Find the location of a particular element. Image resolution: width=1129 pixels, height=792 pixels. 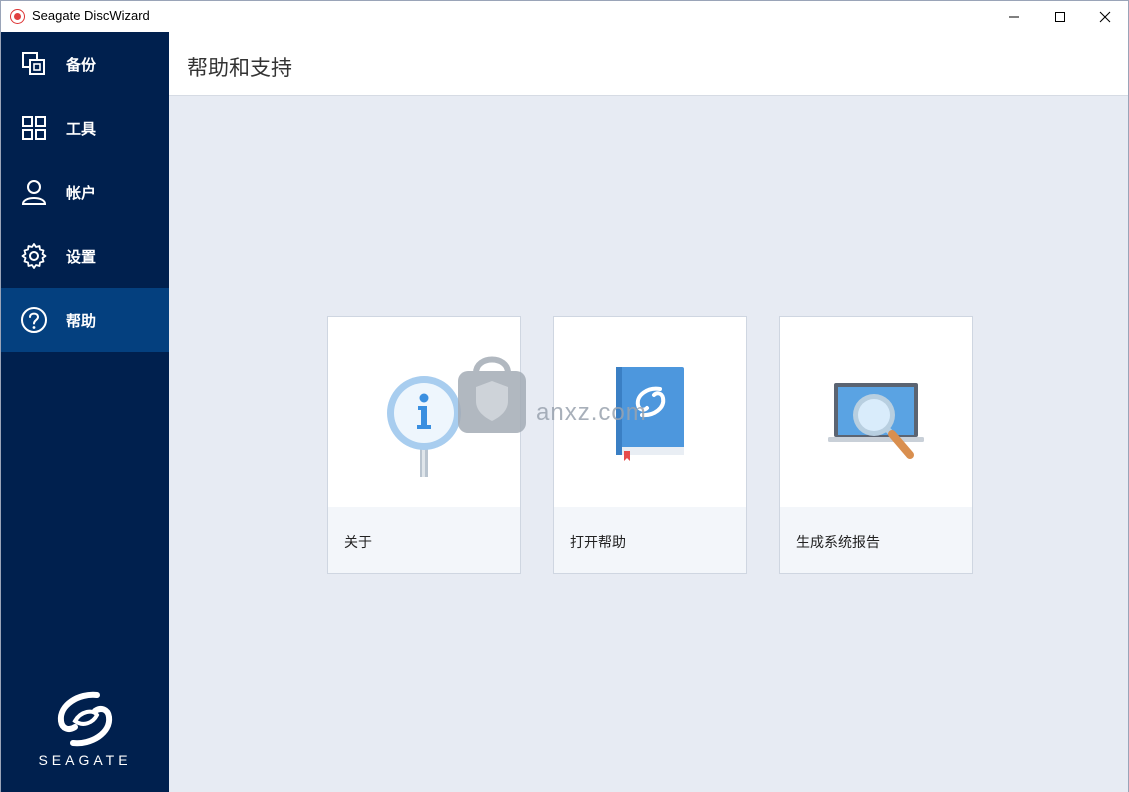

maximize-icon is located at coordinates (1060, 16).